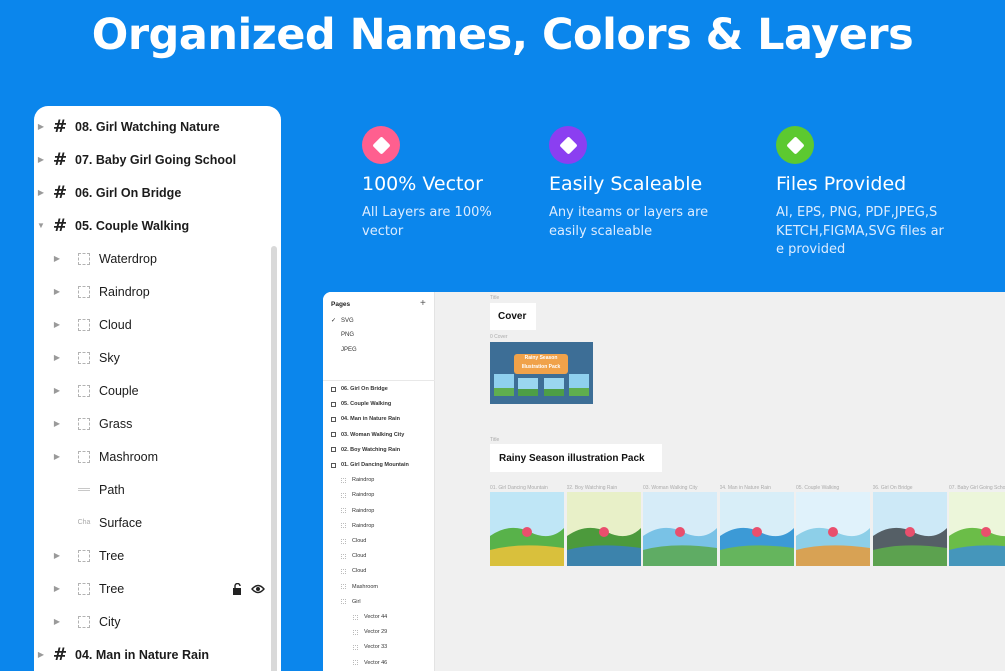  Describe the element at coordinates (365, 419) in the screenshot. I see `figma-frame-row: 04. Man in Nature Rain` at that location.